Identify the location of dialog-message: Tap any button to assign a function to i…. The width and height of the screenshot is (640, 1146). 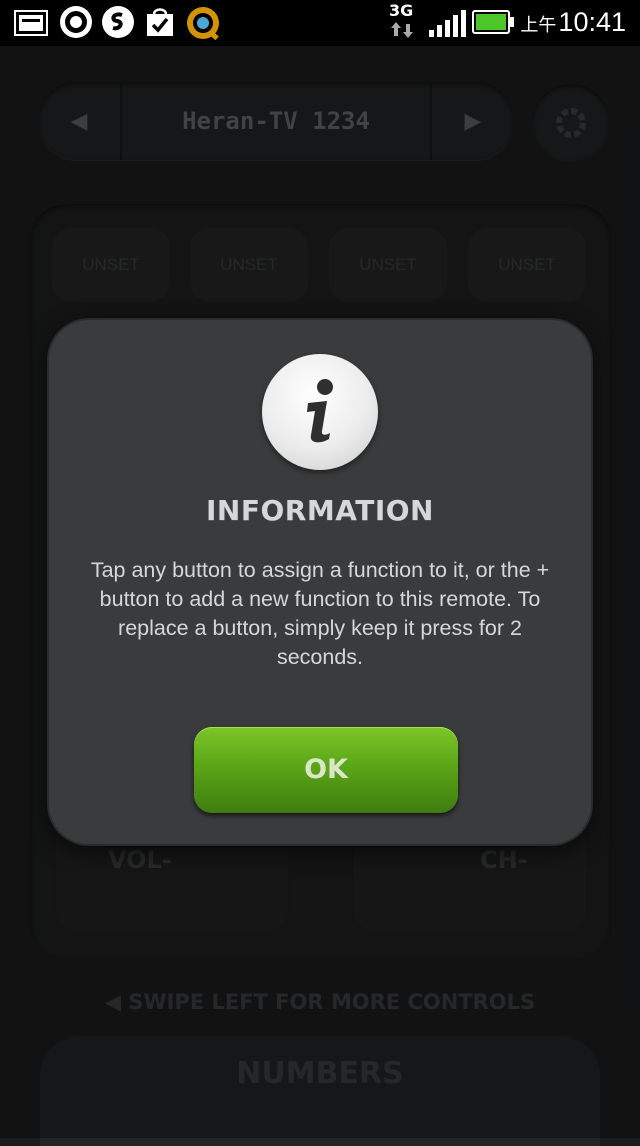
(320, 613).